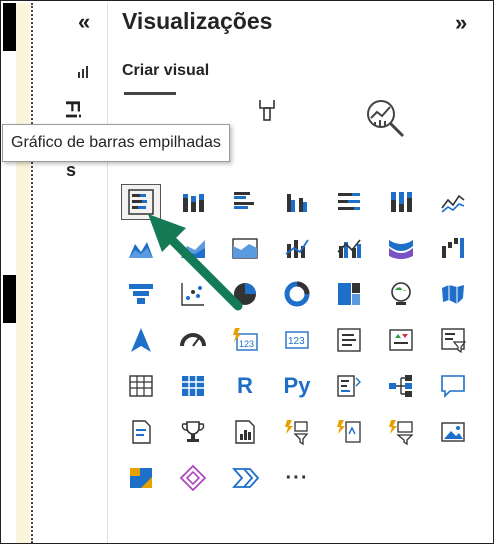 The width and height of the screenshot is (496, 546). What do you see at coordinates (297, 248) in the screenshot?
I see `line-and-stacked-column-icon` at bounding box center [297, 248].